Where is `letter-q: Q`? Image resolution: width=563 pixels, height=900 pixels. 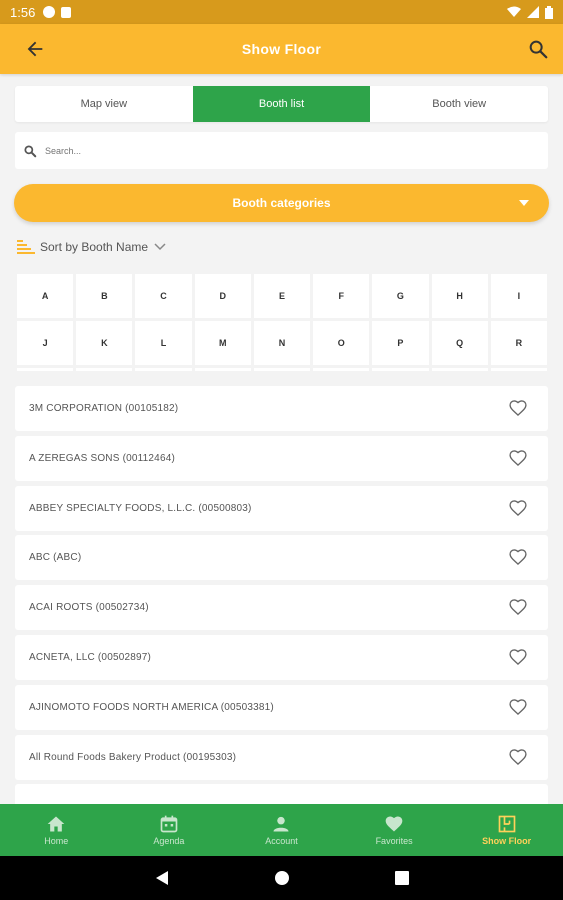
letter-q: Q is located at coordinates (459, 343).